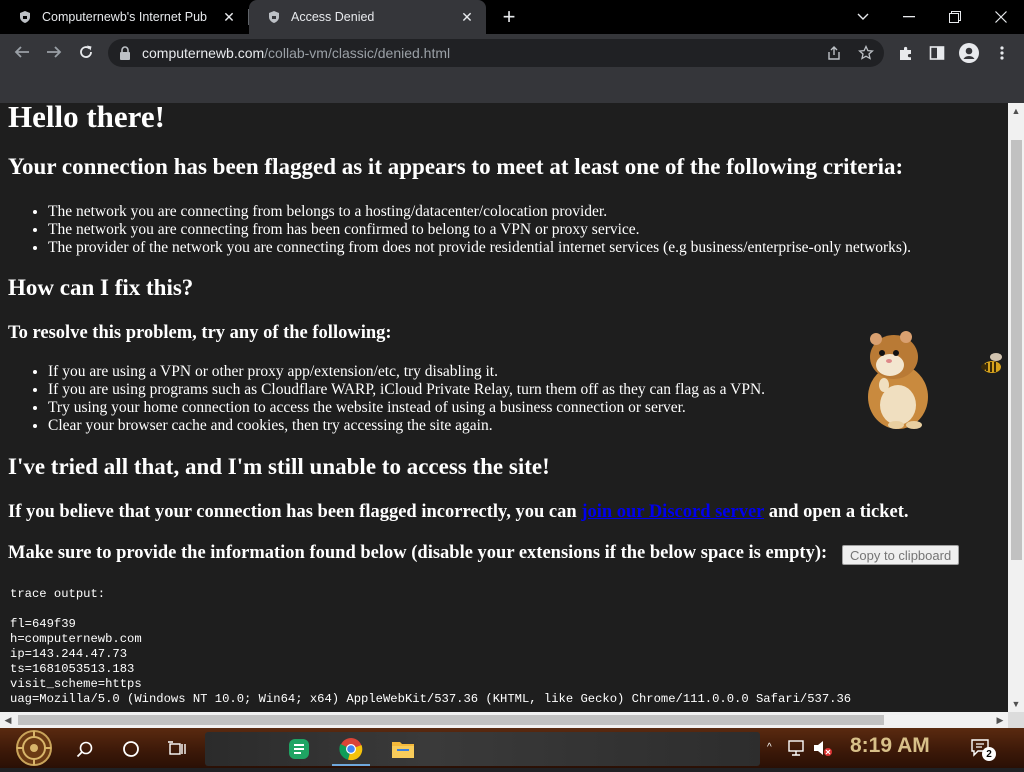 This screenshot has height=772, width=1024. I want to click on back-button, so click(22, 52).